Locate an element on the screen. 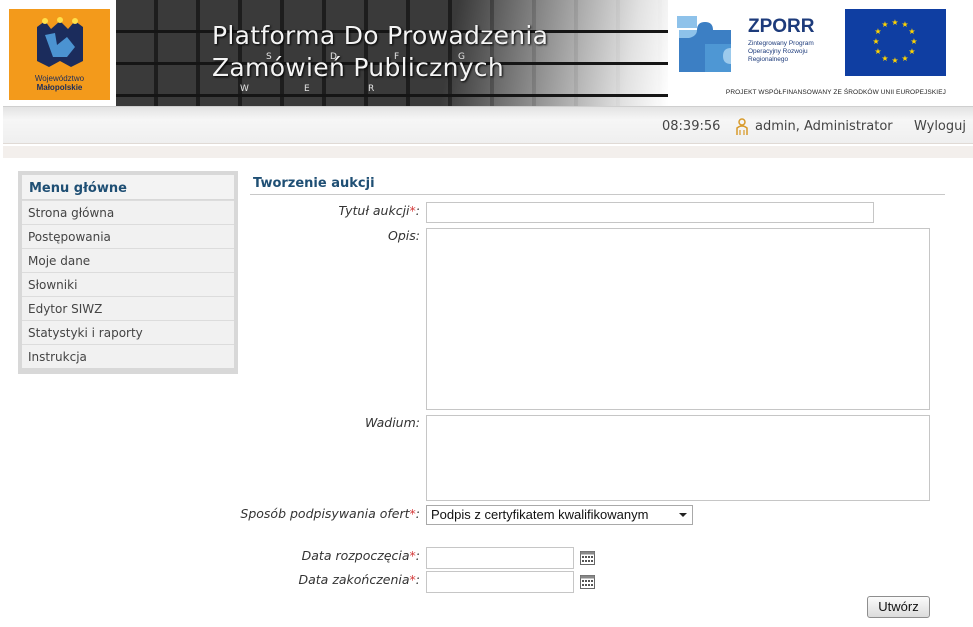  deposit-label: Wadium: is located at coordinates (392, 422).